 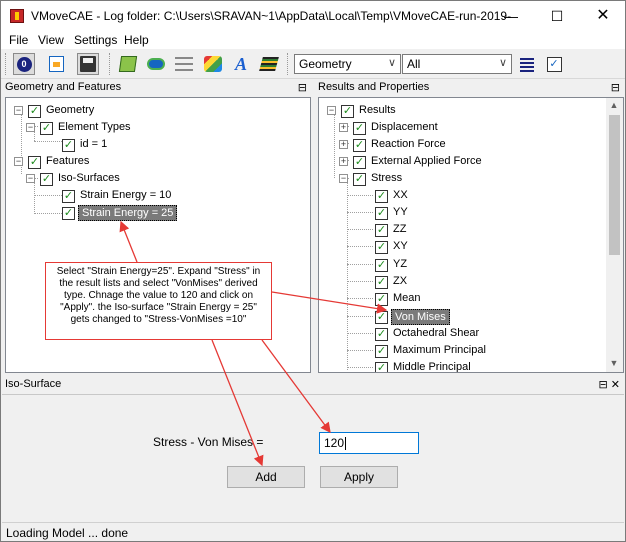 What do you see at coordinates (126, 195) in the screenshot?
I see `tree-item-label: Strain Energy = 10` at bounding box center [126, 195].